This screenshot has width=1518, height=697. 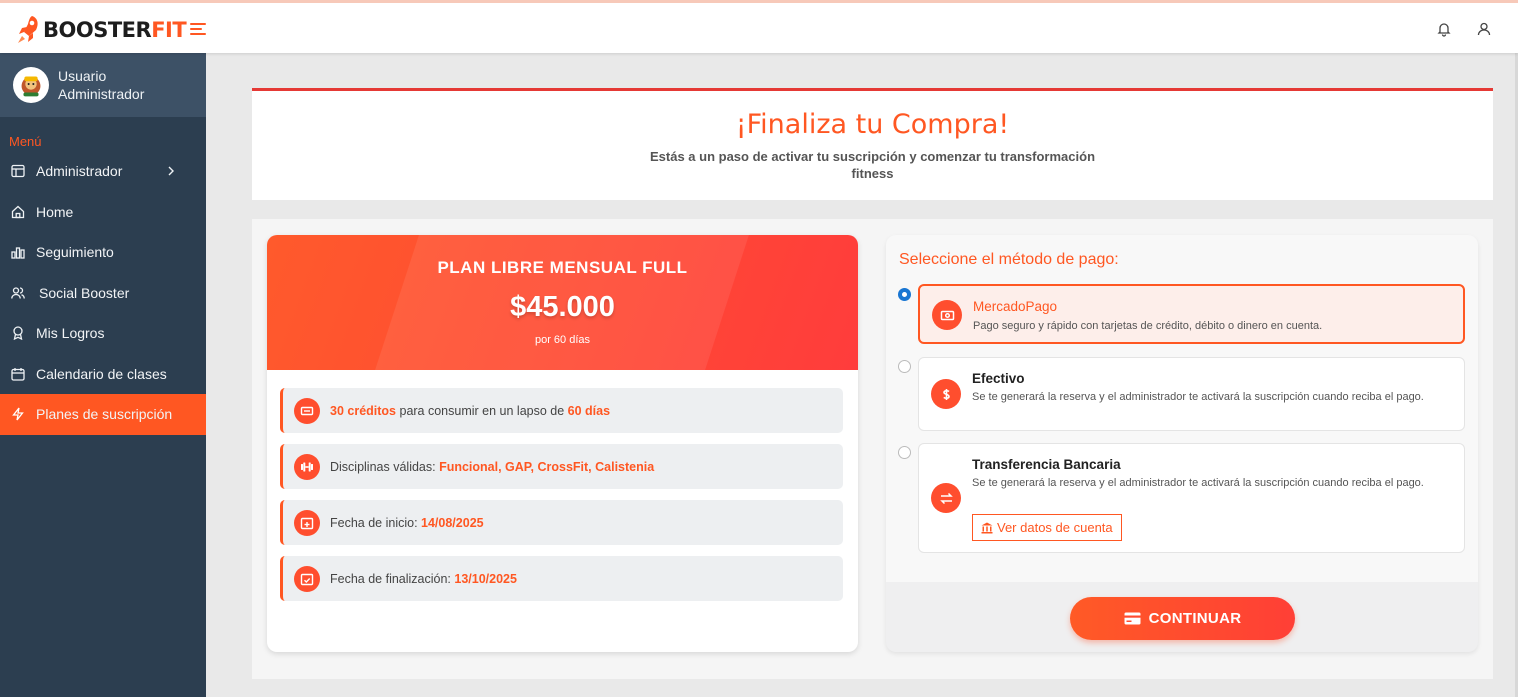 What do you see at coordinates (946, 394) in the screenshot?
I see `dollar-icon` at bounding box center [946, 394].